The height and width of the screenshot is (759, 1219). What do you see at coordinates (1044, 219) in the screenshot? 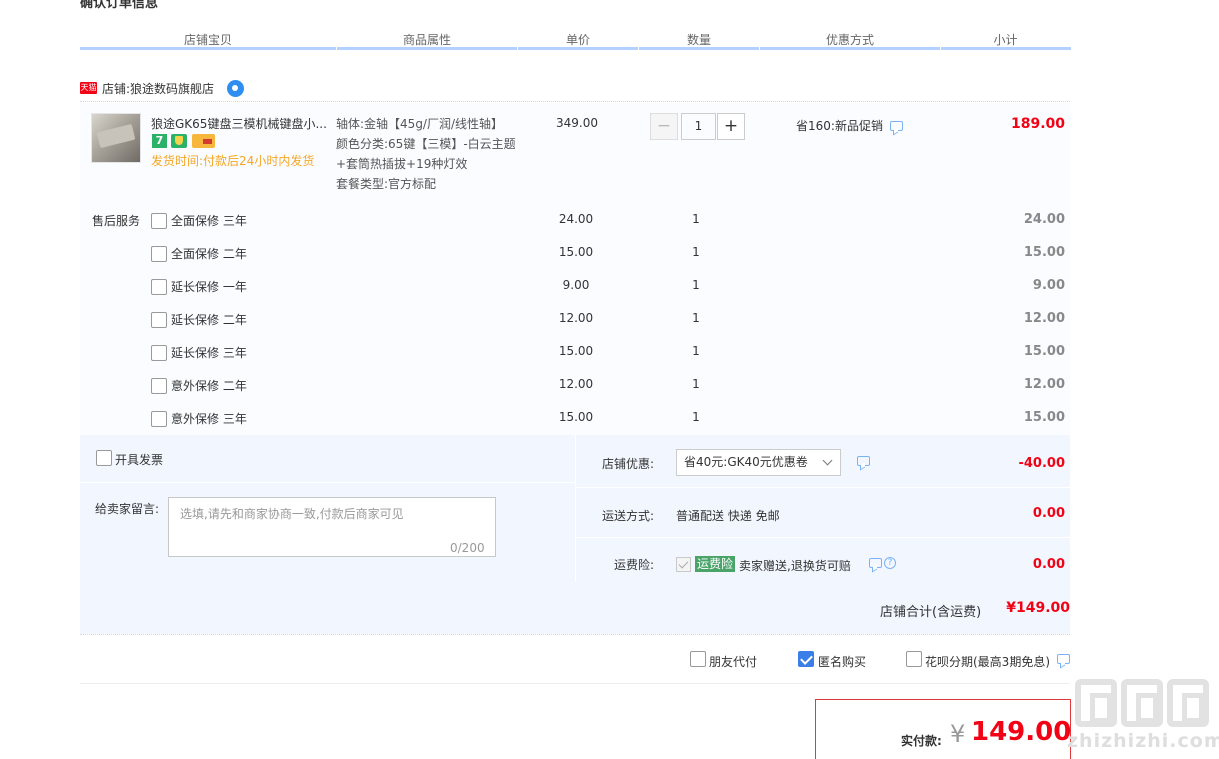
I see `service-subtotal: 24.00` at bounding box center [1044, 219].